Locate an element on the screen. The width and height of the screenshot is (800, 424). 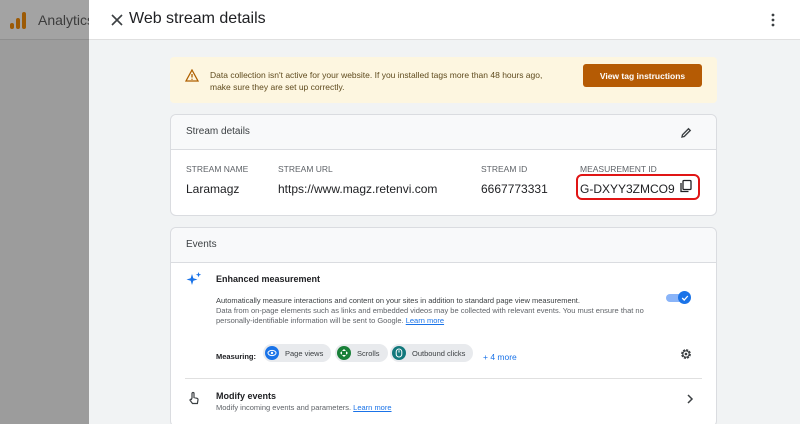
chip-page-views-label: Page views is located at coordinates (304, 353).